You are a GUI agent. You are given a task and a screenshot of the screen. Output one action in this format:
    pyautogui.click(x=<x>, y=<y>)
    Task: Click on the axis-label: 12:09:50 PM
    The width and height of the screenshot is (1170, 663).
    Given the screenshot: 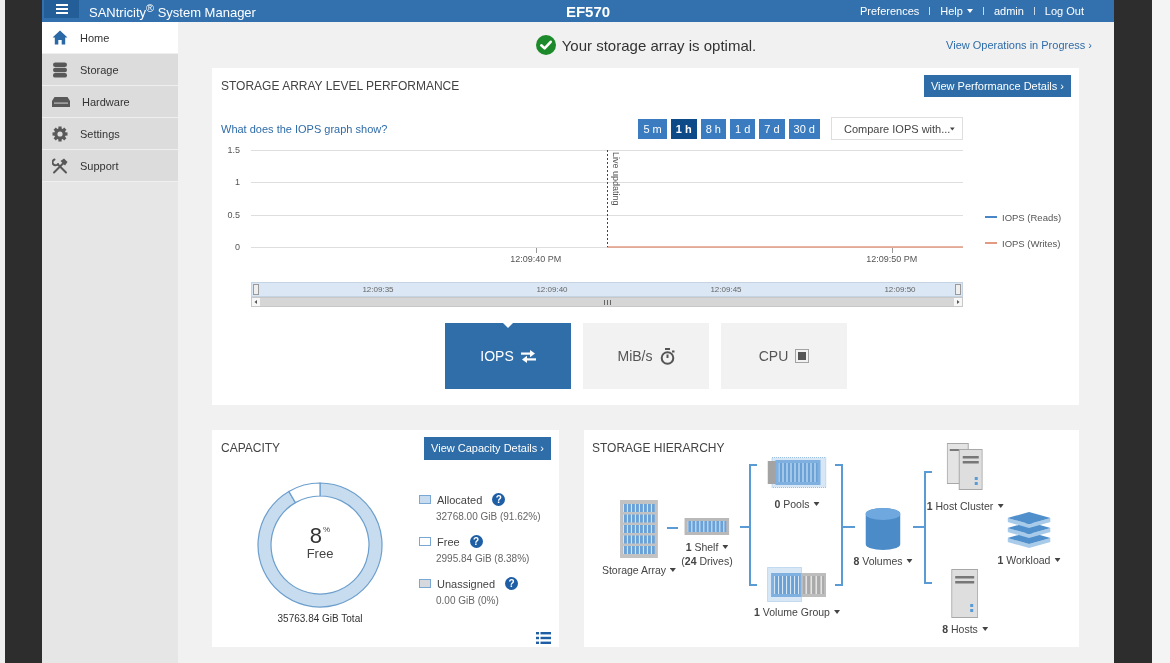 What is the action you would take?
    pyautogui.click(x=892, y=259)
    